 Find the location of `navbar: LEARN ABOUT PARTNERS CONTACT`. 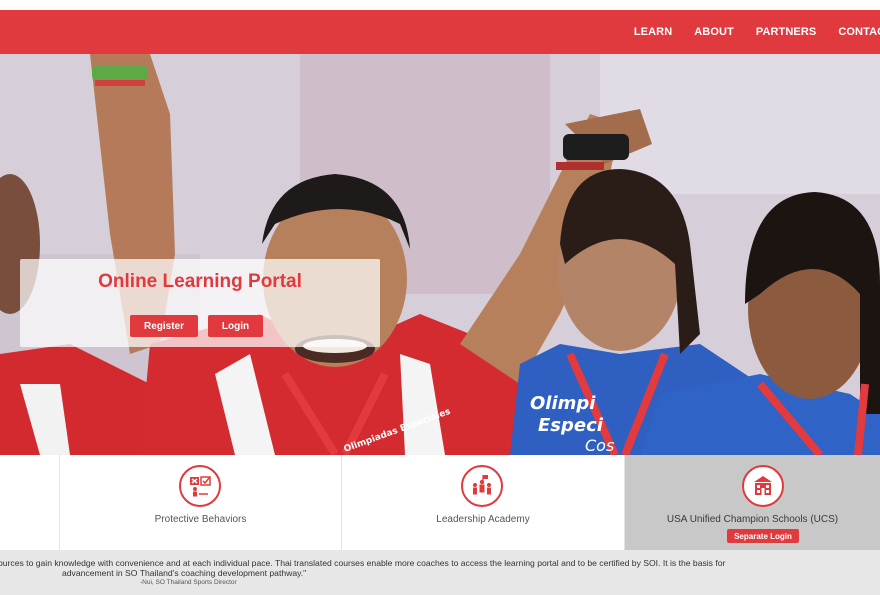

navbar: LEARN ABOUT PARTNERS CONTACT is located at coordinates (440, 32).